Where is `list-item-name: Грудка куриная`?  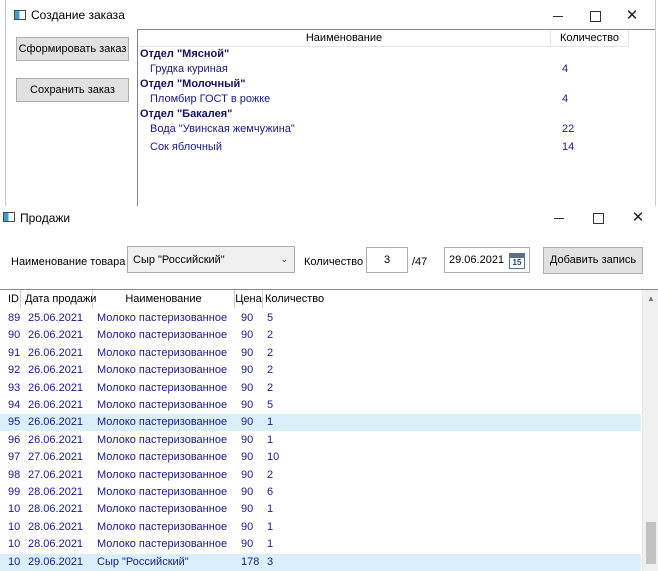 list-item-name: Грудка куриная is located at coordinates (189, 69).